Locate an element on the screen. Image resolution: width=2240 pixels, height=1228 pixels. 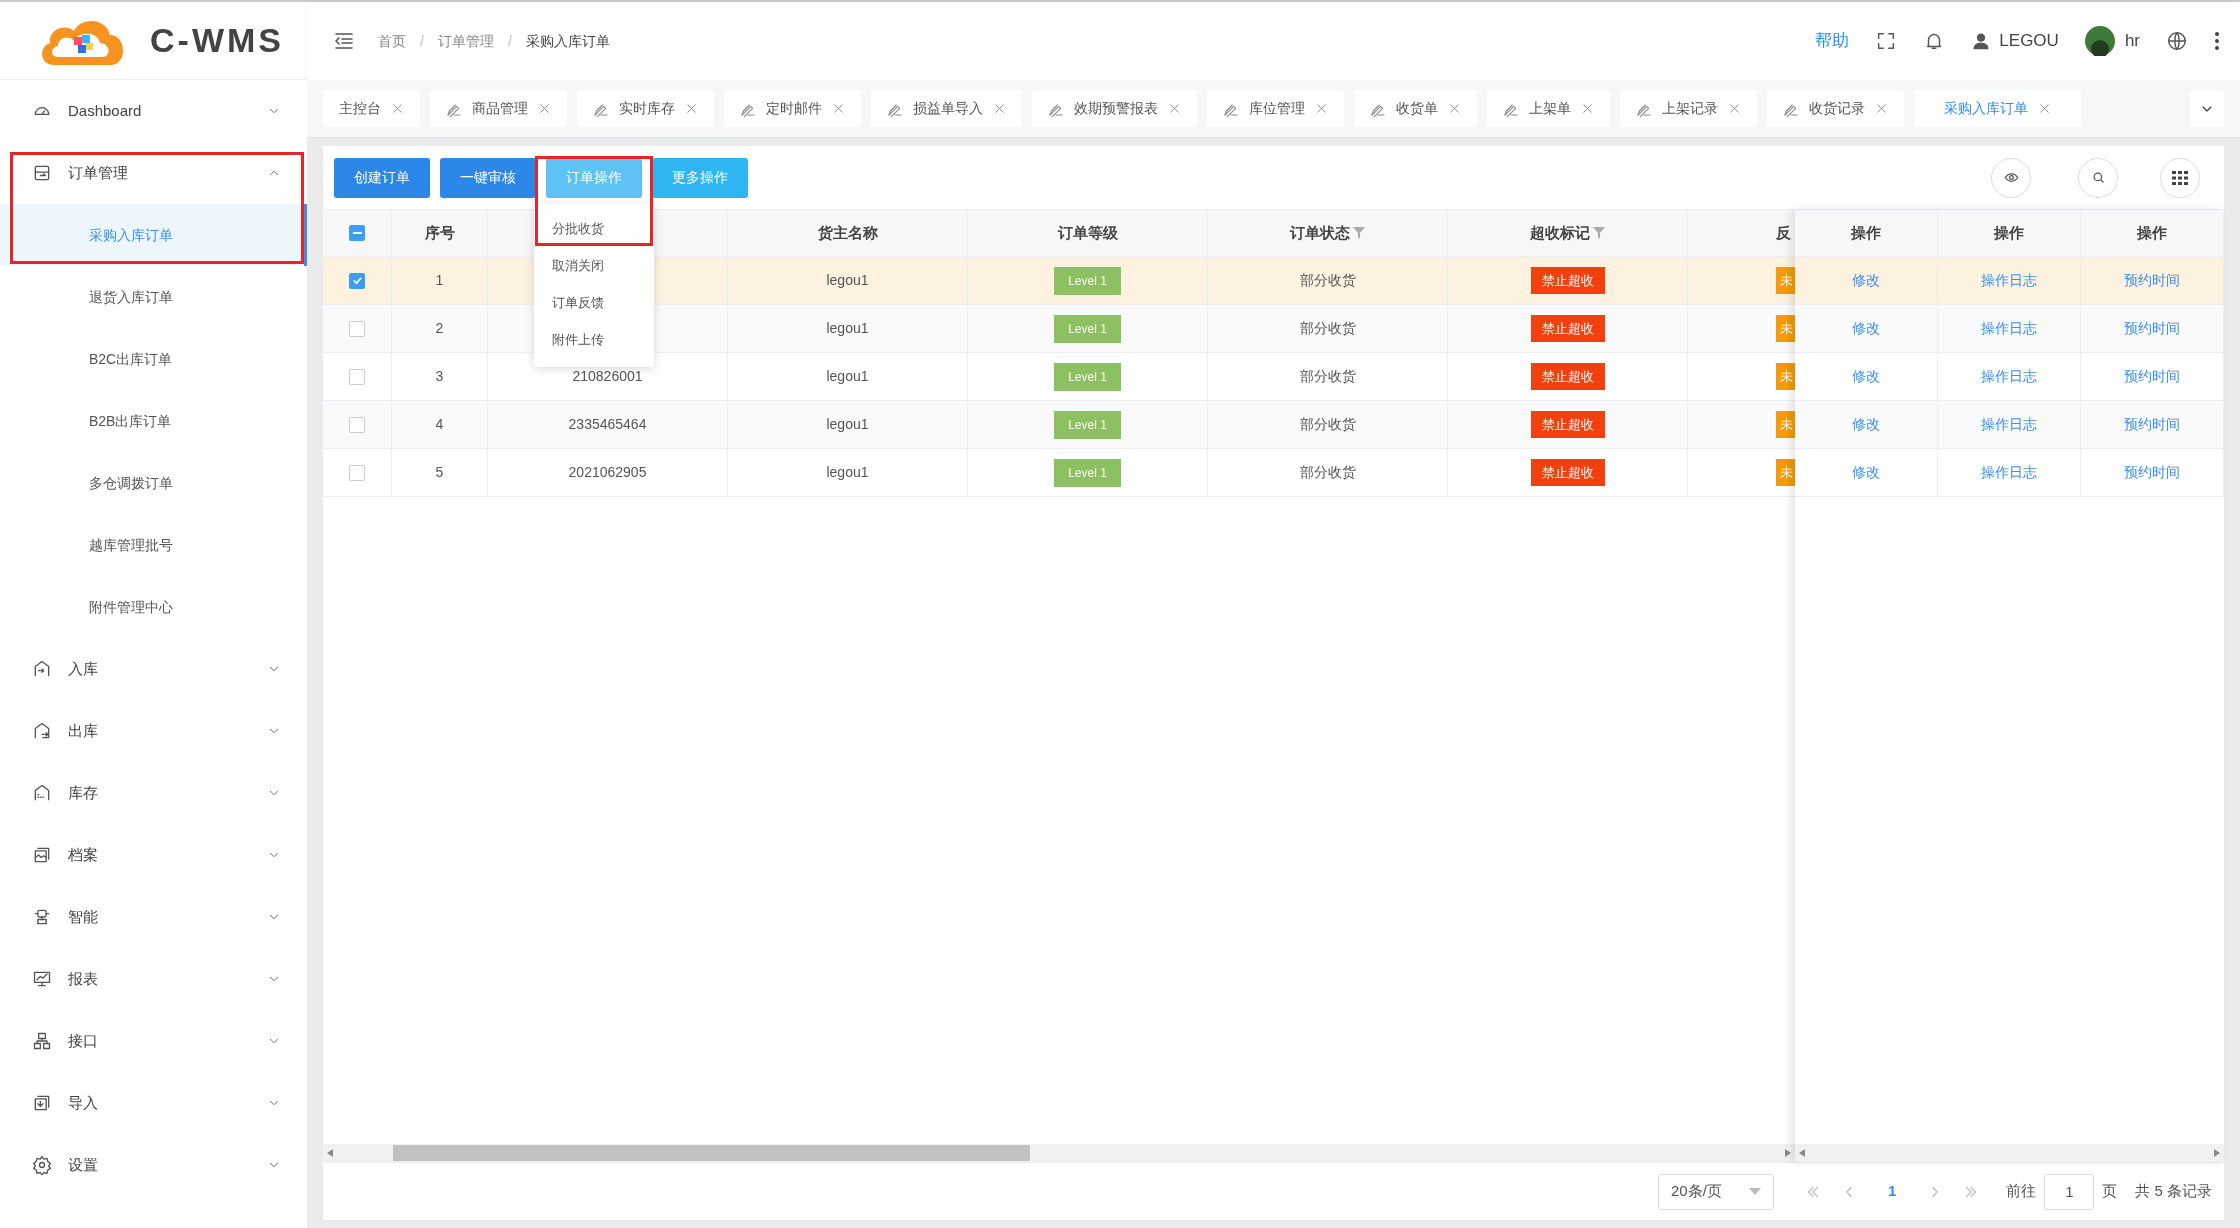
column-header: 反 is located at coordinates (1783, 233).